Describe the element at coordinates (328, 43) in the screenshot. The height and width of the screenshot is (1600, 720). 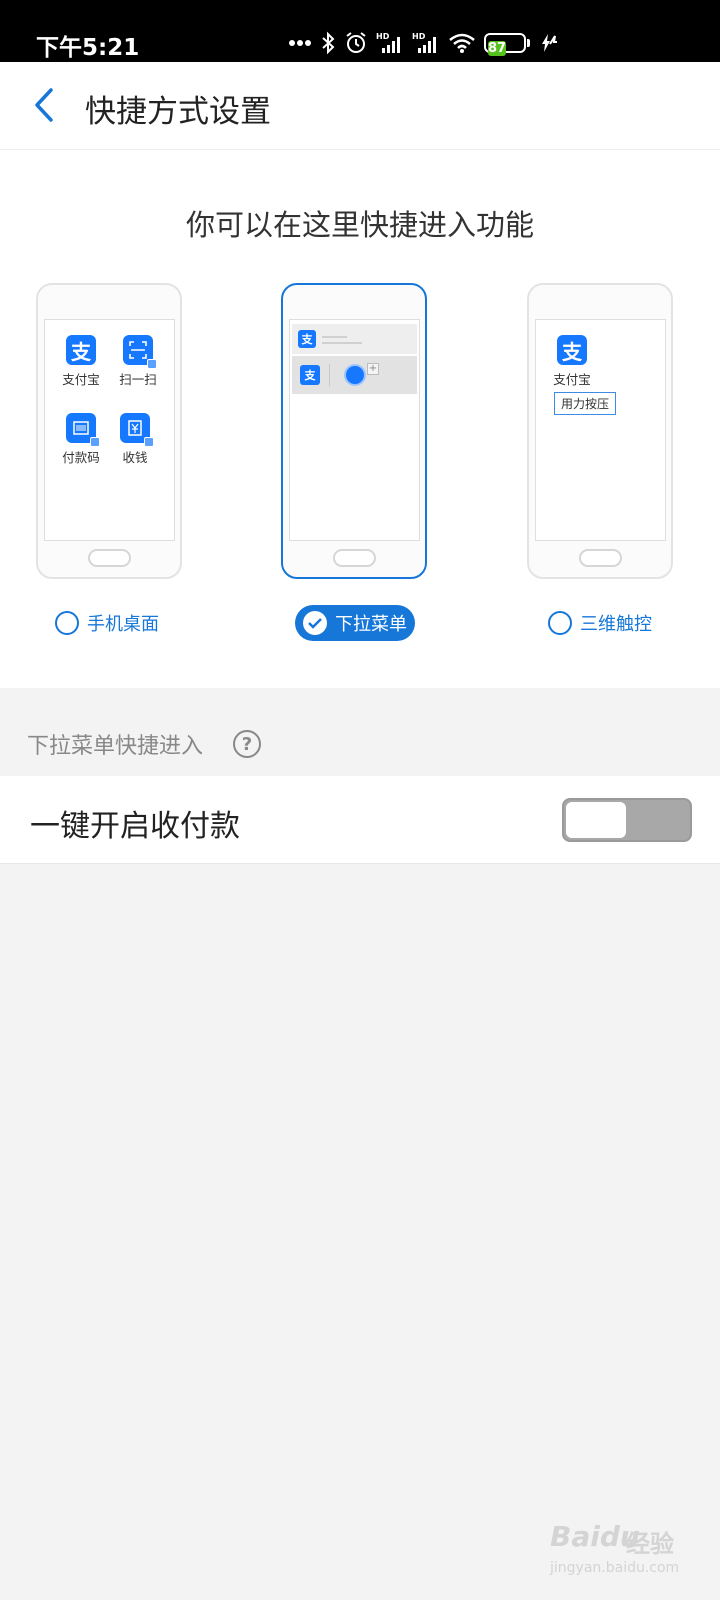
I see `bluetooth-icon` at that location.